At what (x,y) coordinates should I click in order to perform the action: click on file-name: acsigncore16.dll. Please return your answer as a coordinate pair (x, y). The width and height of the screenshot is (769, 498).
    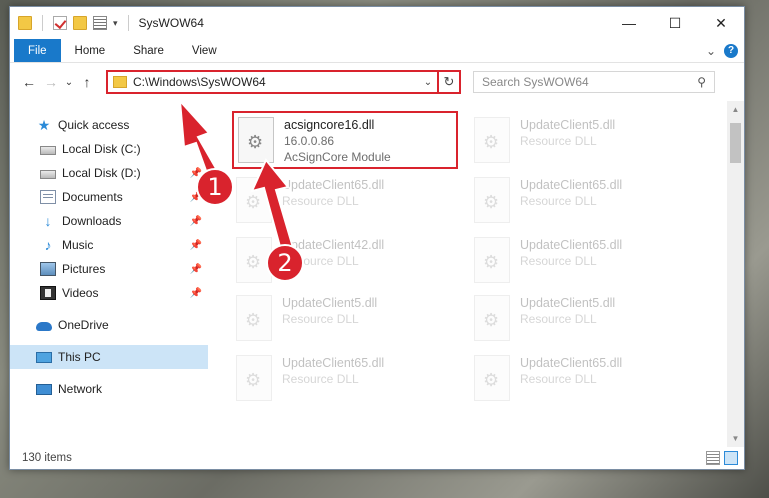
    Looking at the image, I should click on (329, 125).